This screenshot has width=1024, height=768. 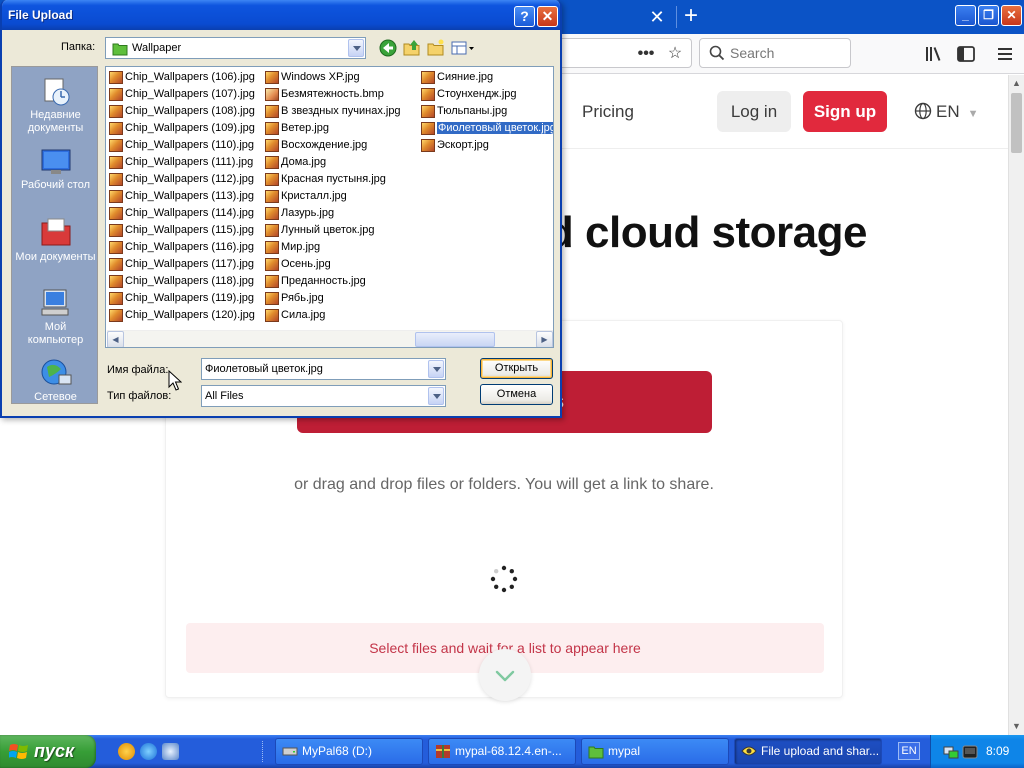 What do you see at coordinates (332, 179) in the screenshot?
I see `file-item: Красная пустыня.jpg` at bounding box center [332, 179].